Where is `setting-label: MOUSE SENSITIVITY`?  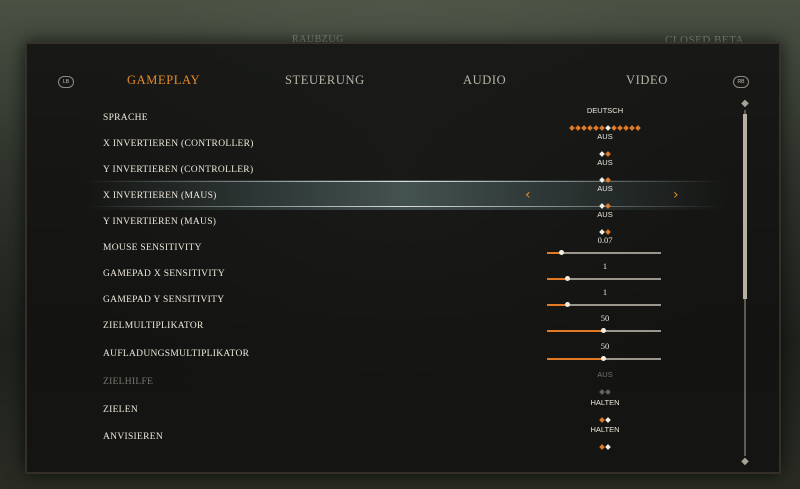 setting-label: MOUSE SENSITIVITY is located at coordinates (152, 248).